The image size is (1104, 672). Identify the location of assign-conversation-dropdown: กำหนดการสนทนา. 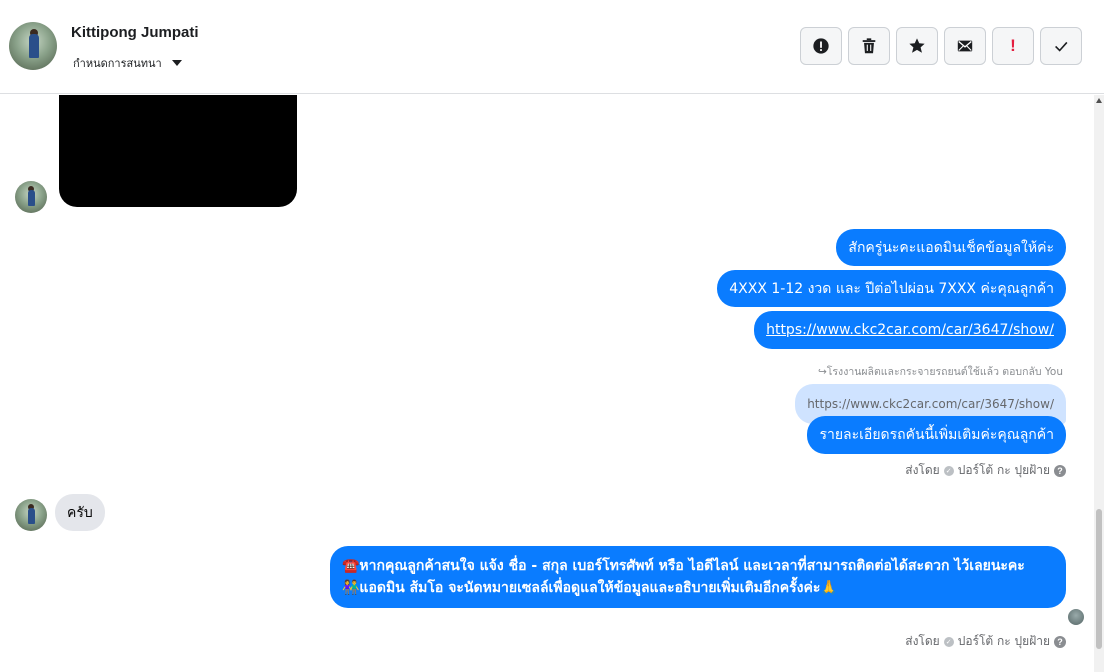
(127, 63).